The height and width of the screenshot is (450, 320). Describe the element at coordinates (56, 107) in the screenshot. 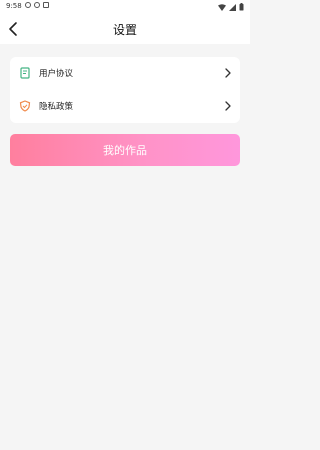

I see `menu-item-label: 隐私政策` at that location.